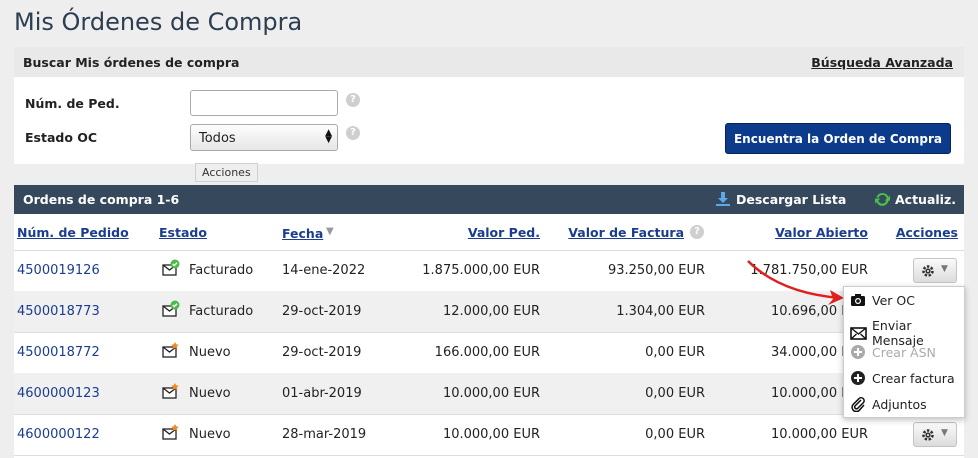 This screenshot has width=978, height=458. I want to click on date-text: 01-abr-2019, so click(322, 393).